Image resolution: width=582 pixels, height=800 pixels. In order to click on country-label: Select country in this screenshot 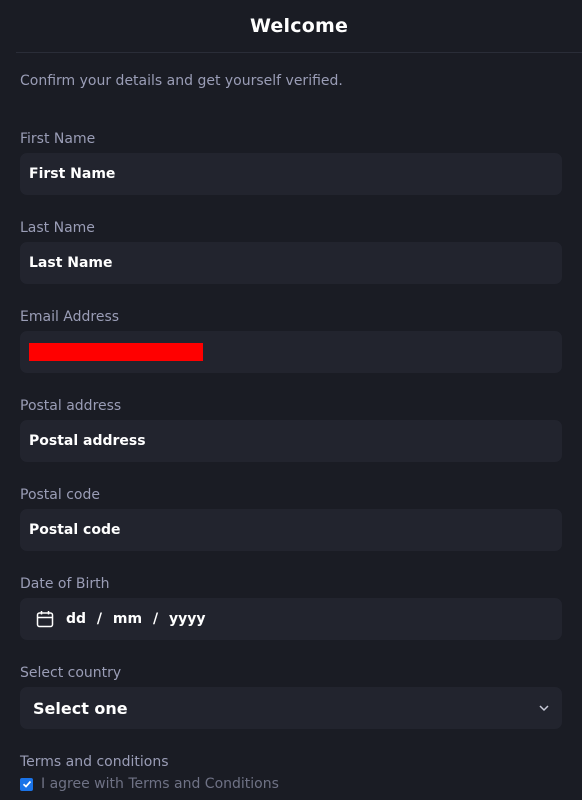, I will do `click(71, 673)`.